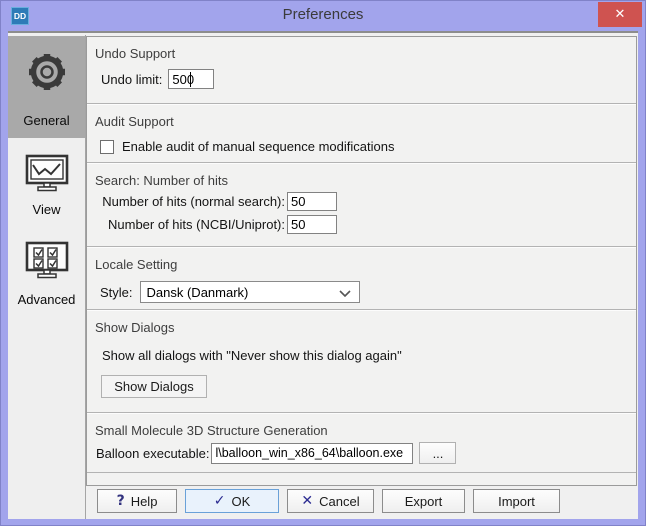 This screenshot has width=646, height=526. I want to click on text-caret, so click(191, 79).